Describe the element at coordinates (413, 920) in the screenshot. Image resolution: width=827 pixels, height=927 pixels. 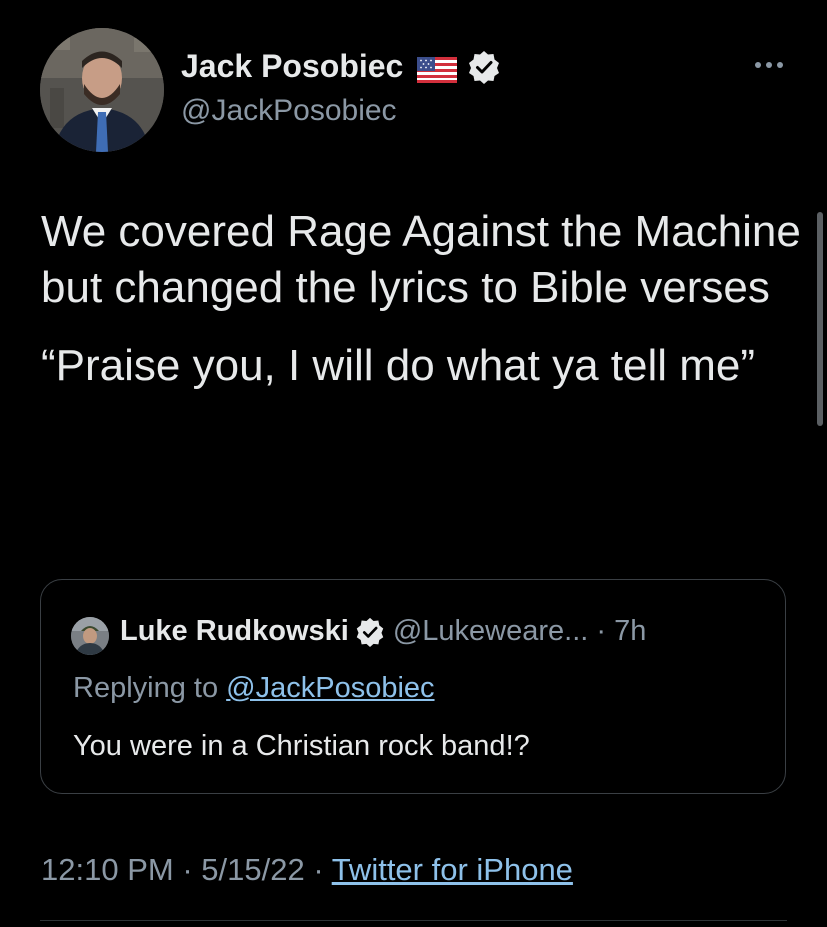
I see `divider` at that location.